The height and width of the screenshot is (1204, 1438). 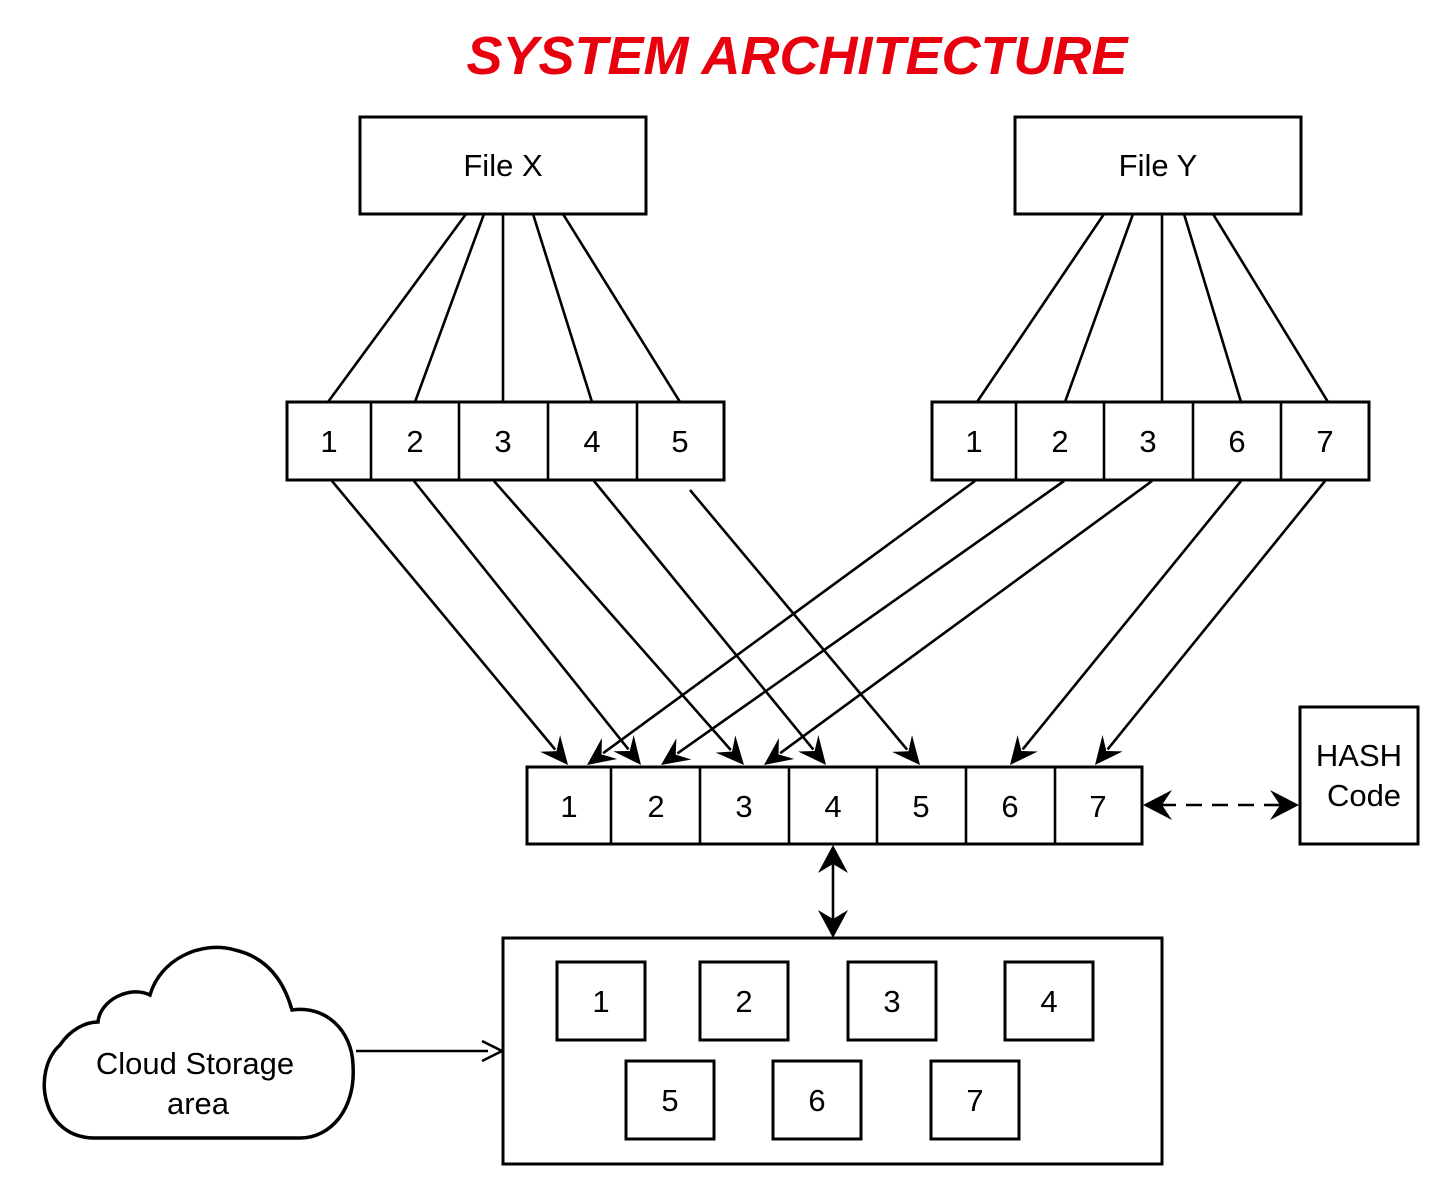 I want to click on storage-block-label: 5, so click(x=669, y=1100).